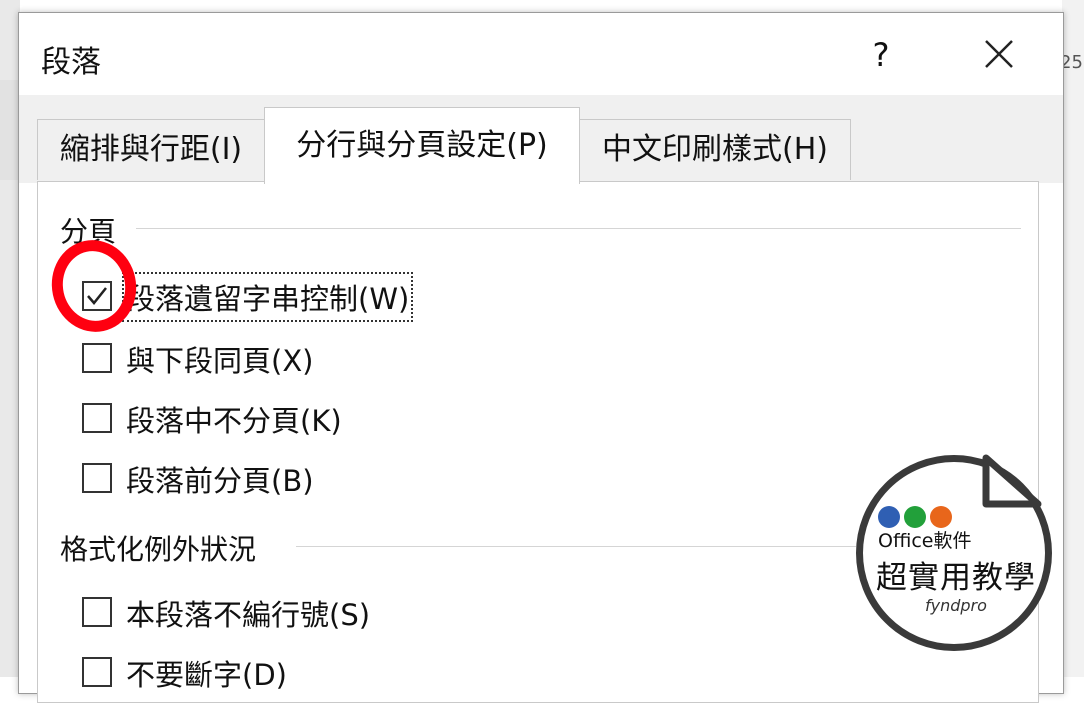 The image size is (1084, 703). What do you see at coordinates (220, 361) in the screenshot?
I see `keep-with-next-label: 與下段同頁(X)` at bounding box center [220, 361].